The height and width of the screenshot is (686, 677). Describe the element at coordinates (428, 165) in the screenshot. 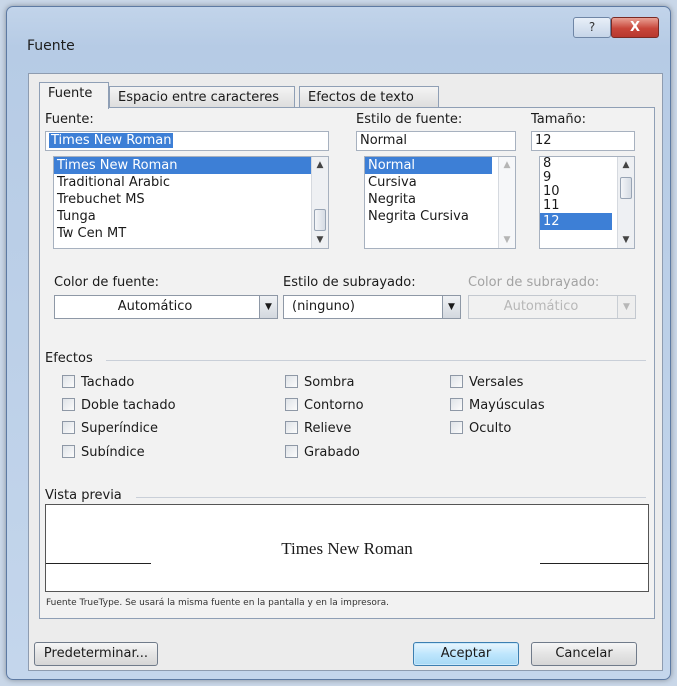

I see `list-item: Normal` at that location.